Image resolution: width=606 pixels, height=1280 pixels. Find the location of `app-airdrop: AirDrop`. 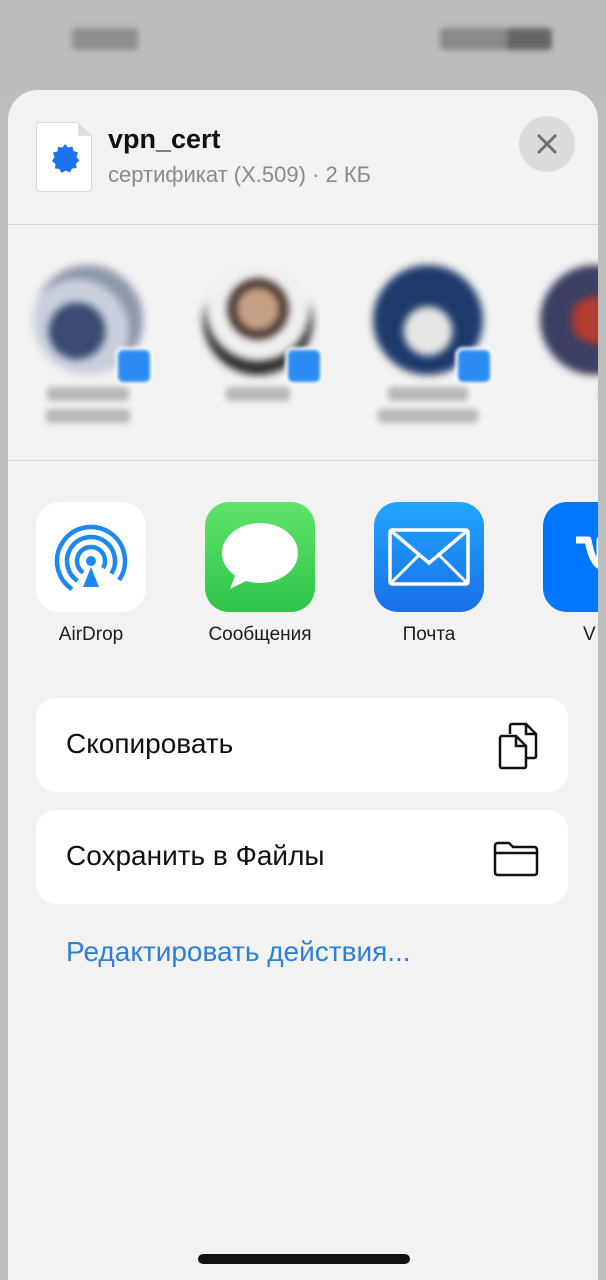

app-airdrop: AirDrop is located at coordinates (91, 577).